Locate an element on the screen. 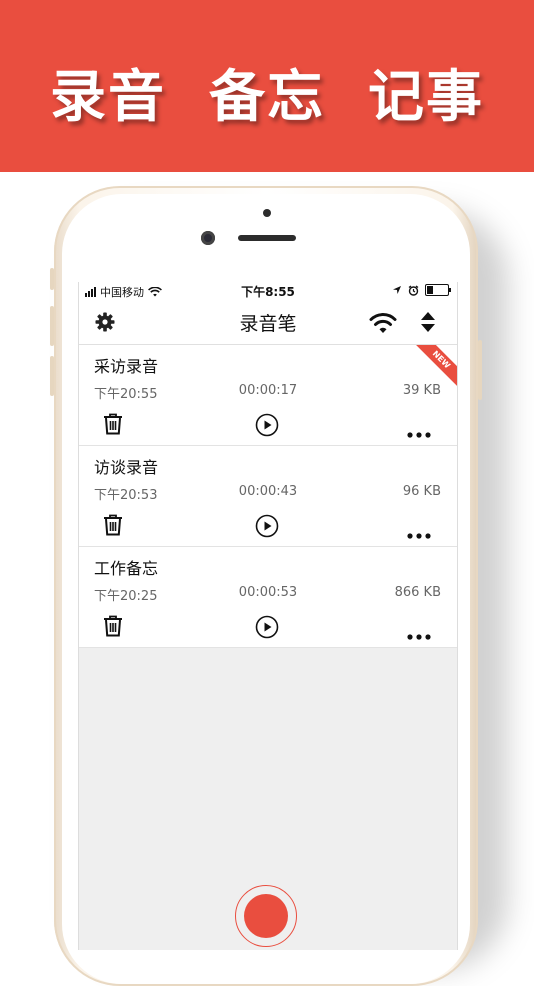  recording-title: 工作备忘 is located at coordinates (126, 568).